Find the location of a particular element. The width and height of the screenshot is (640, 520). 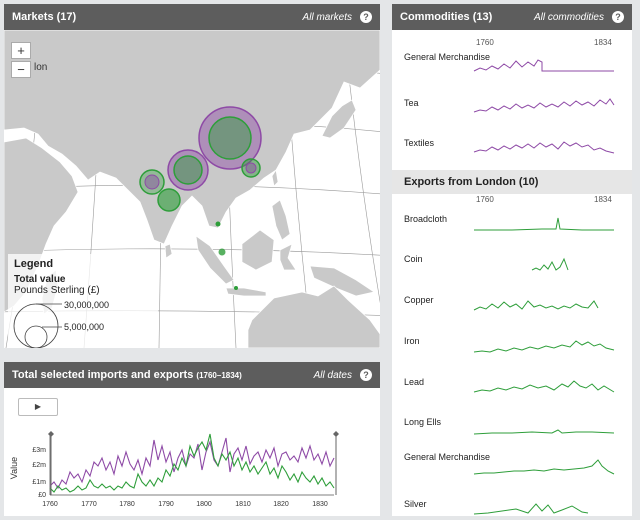

sparkline-lead is located at coordinates (544, 386).